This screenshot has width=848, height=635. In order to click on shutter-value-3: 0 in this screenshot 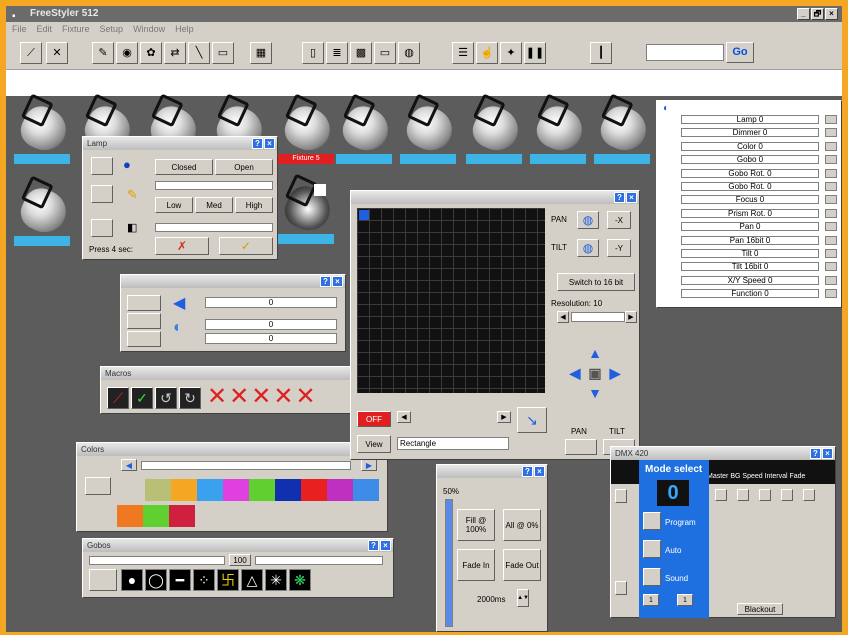, I will do `click(271, 338)`.